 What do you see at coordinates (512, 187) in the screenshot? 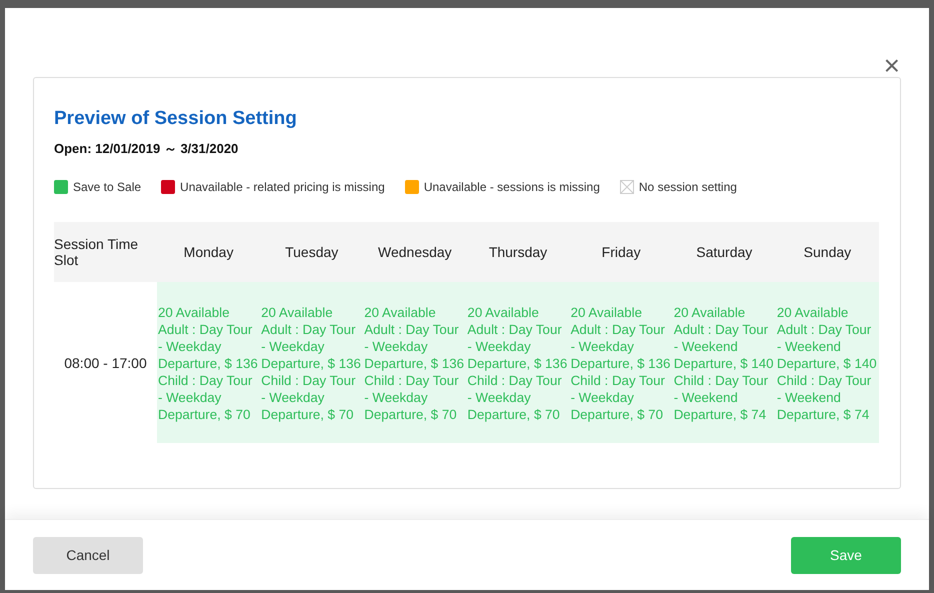
I see `legend-label: Unavailable - sessions is missing` at bounding box center [512, 187].